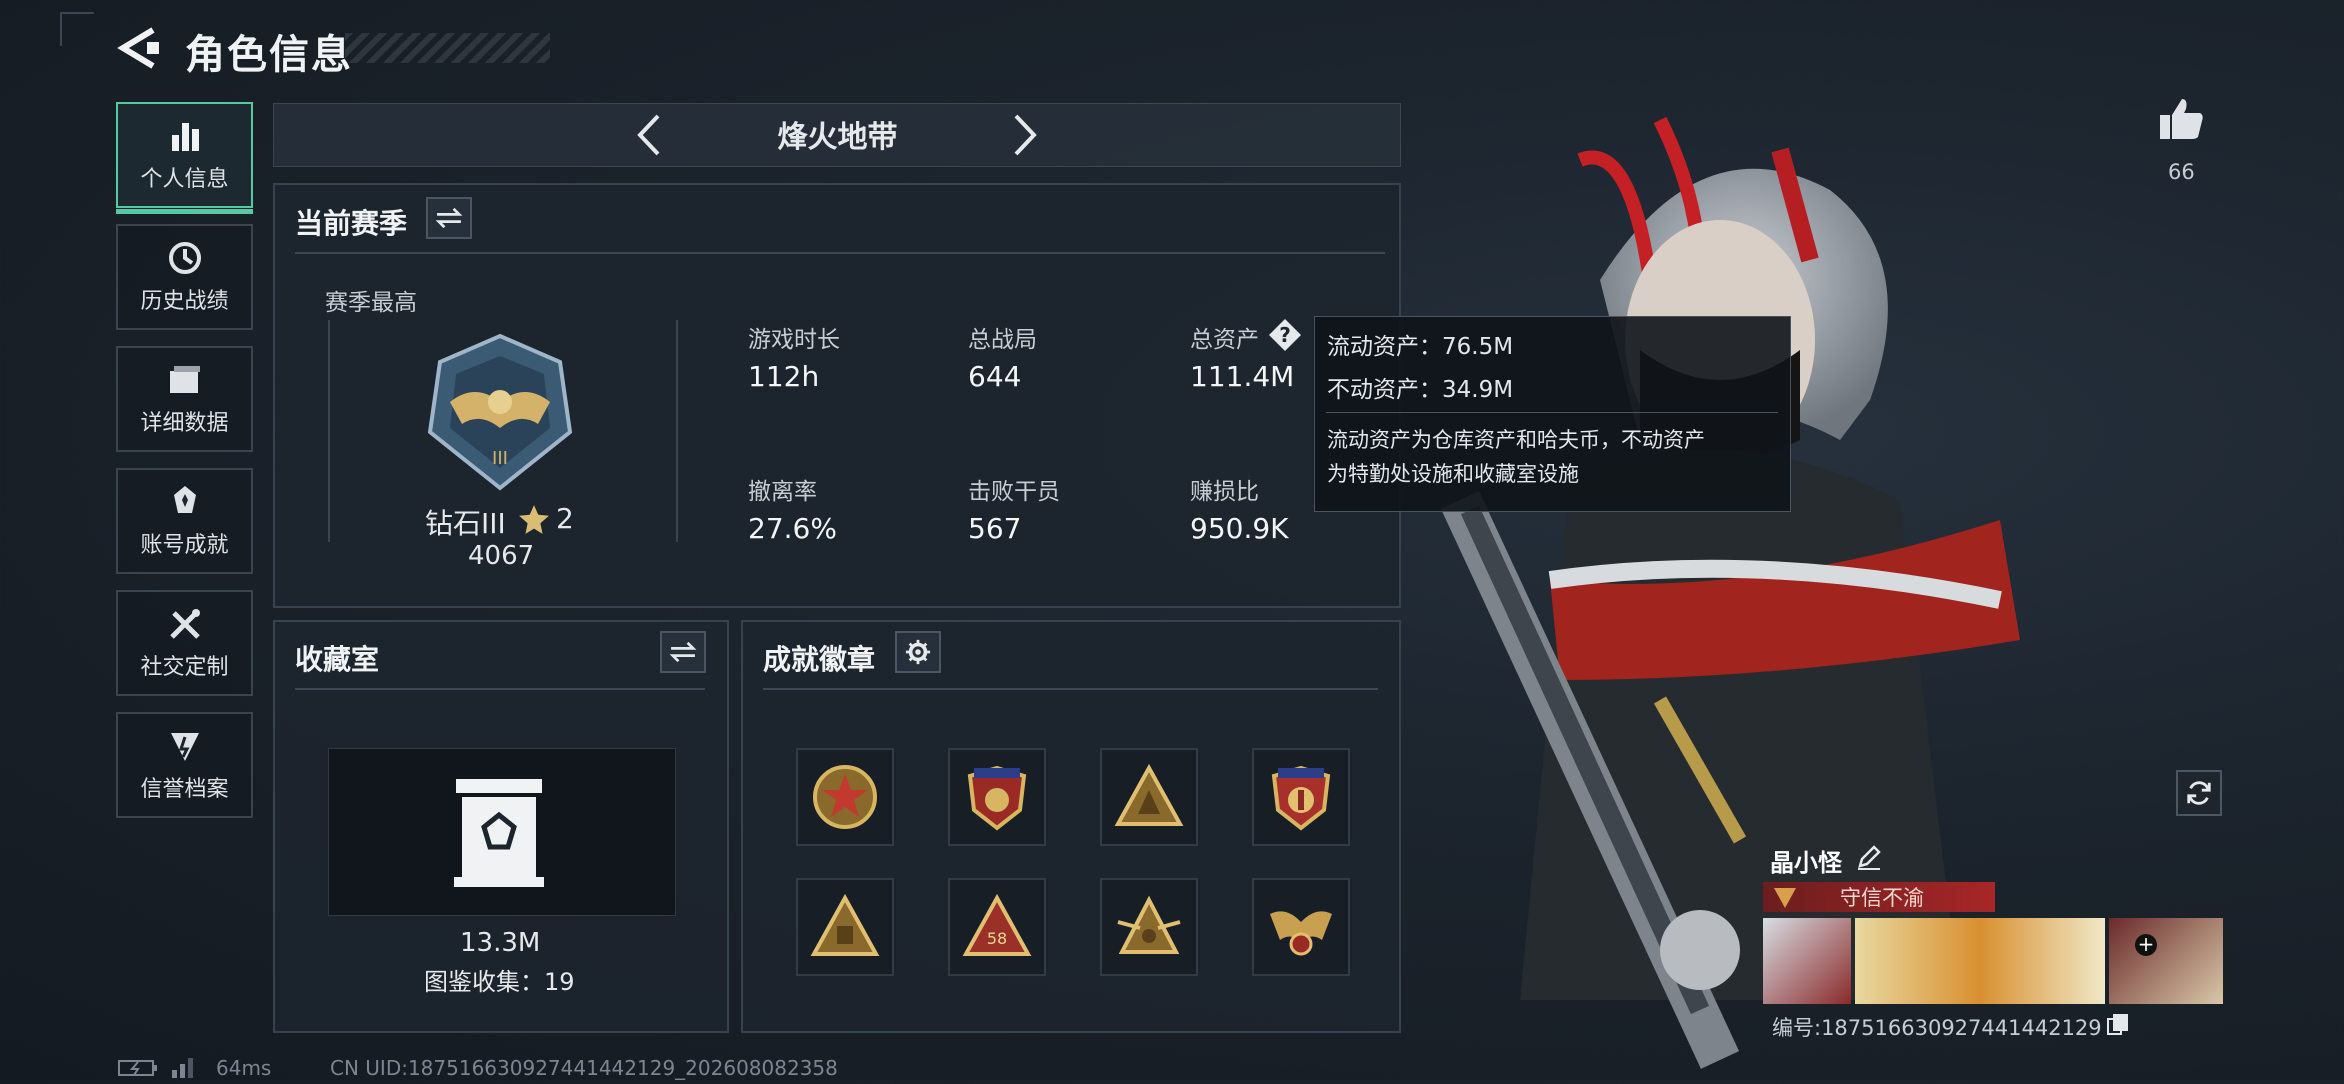  What do you see at coordinates (185, 1068) in the screenshot?
I see `signal-icon` at bounding box center [185, 1068].